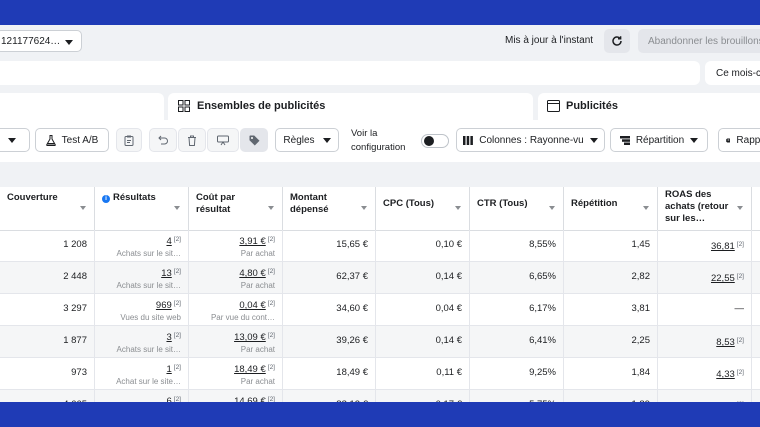 The image size is (760, 427). Describe the element at coordinates (611, 342) in the screenshot. I see `cell-frequency: 2,25` at that location.